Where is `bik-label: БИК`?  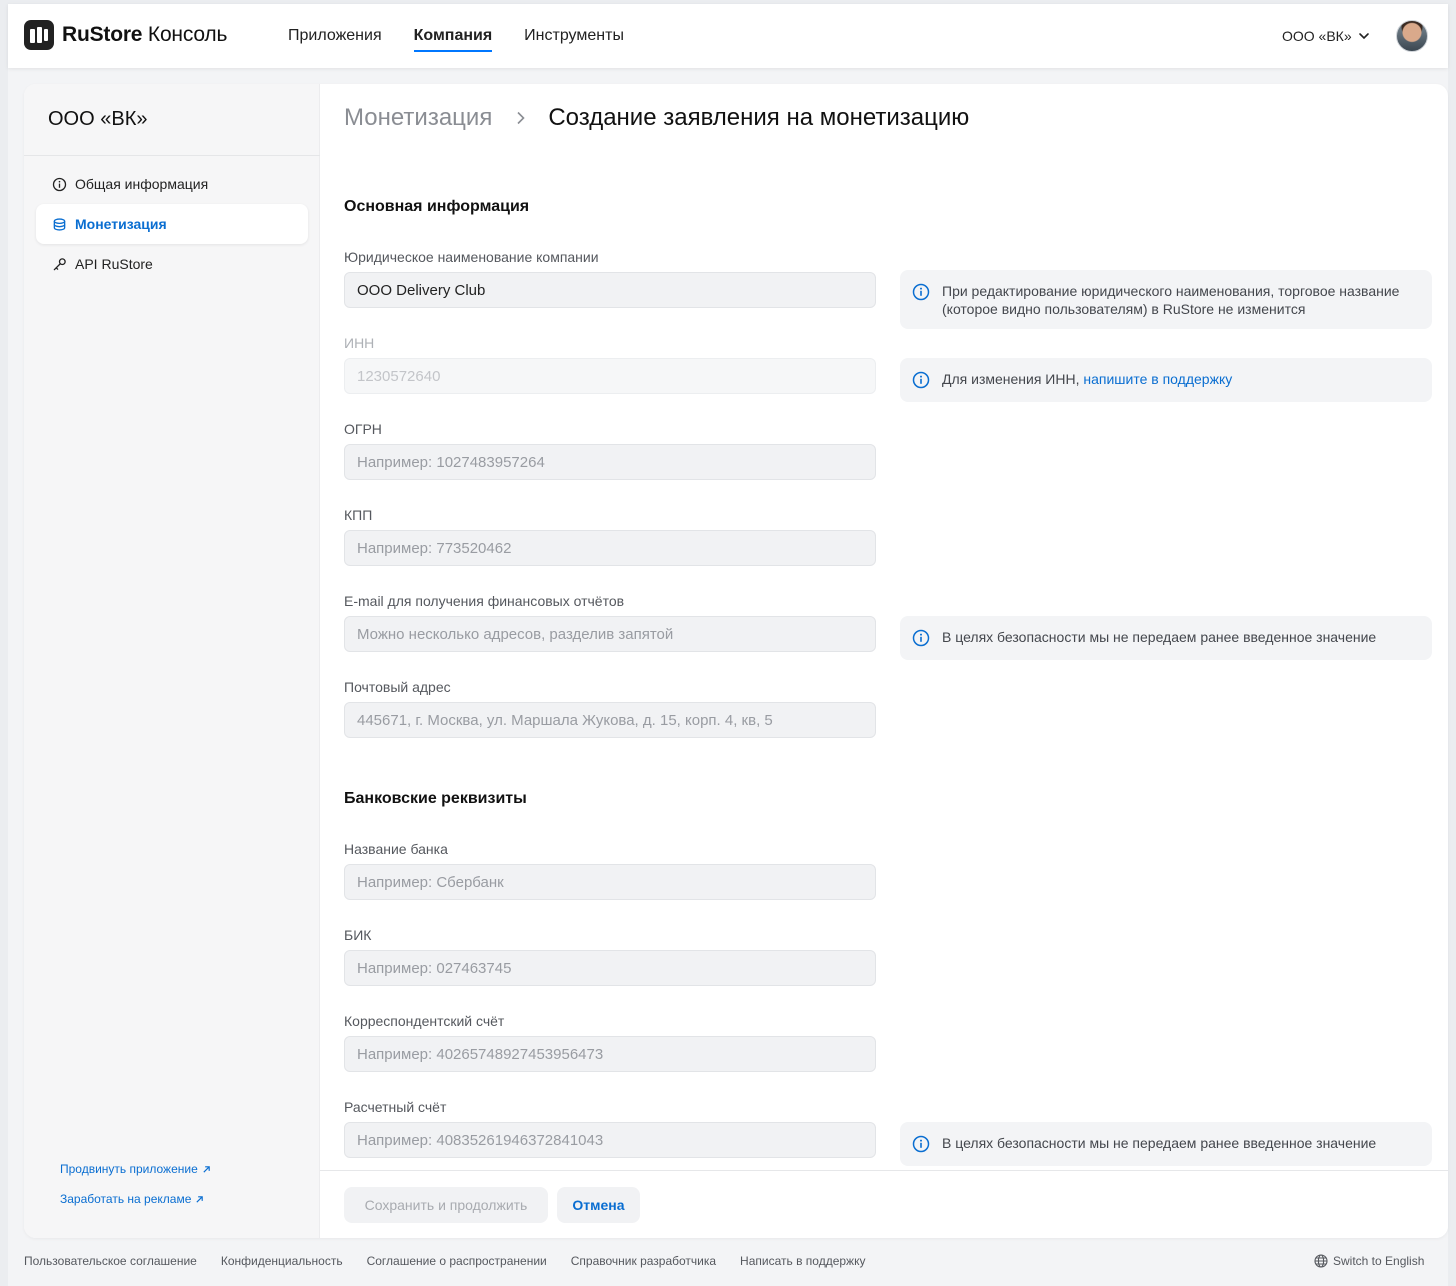 bik-label: БИК is located at coordinates (358, 935).